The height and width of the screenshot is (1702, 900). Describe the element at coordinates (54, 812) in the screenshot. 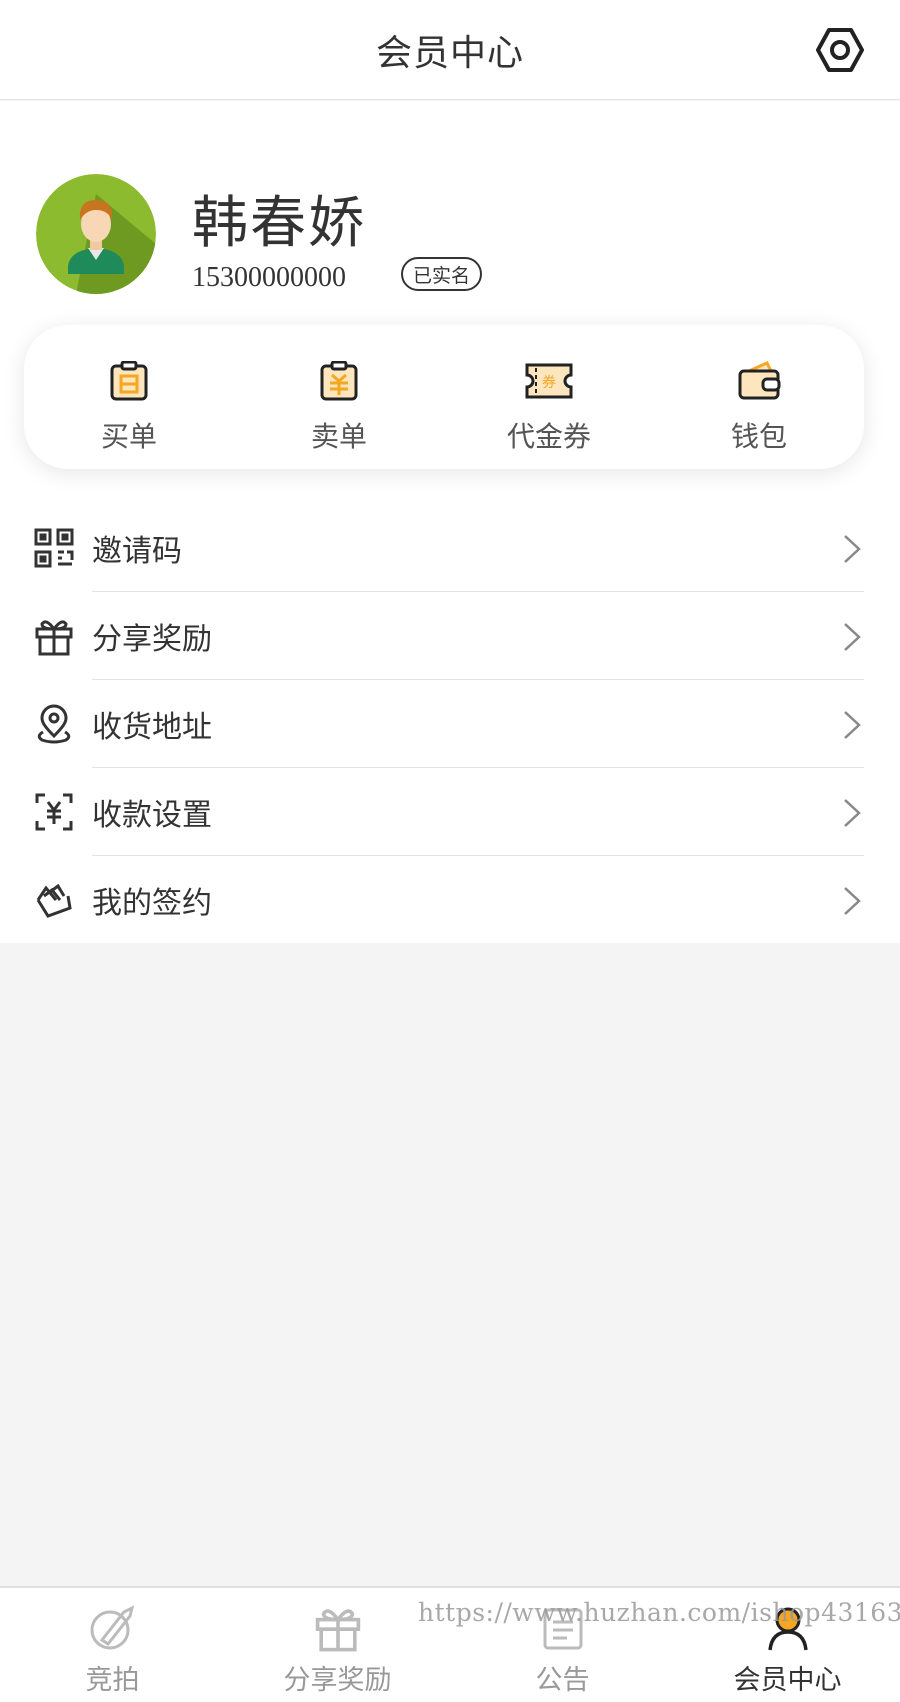

I see `payment-icon` at that location.